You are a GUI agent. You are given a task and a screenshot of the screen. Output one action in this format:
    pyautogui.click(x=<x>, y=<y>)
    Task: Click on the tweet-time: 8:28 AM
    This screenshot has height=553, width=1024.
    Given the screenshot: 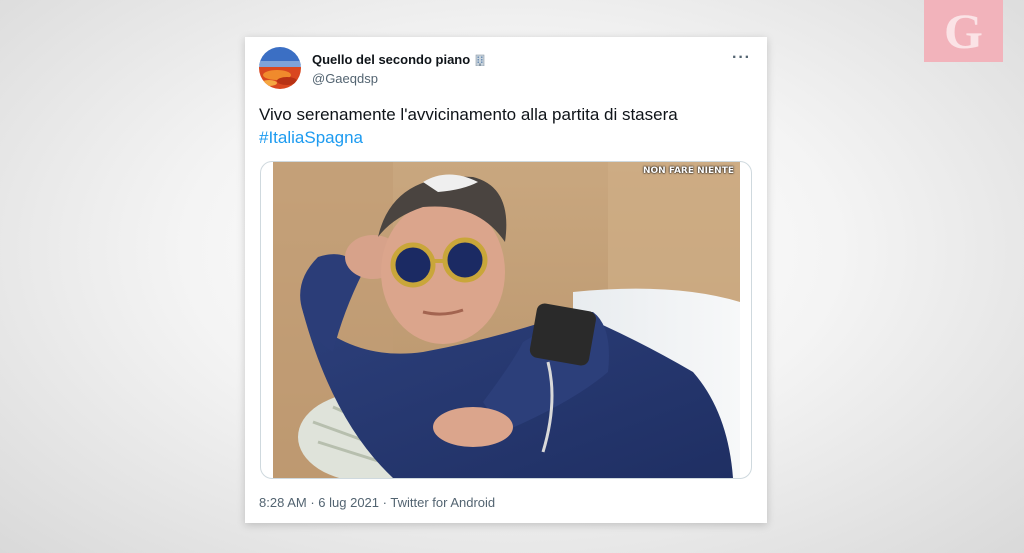 What is the action you would take?
    pyautogui.click(x=283, y=502)
    